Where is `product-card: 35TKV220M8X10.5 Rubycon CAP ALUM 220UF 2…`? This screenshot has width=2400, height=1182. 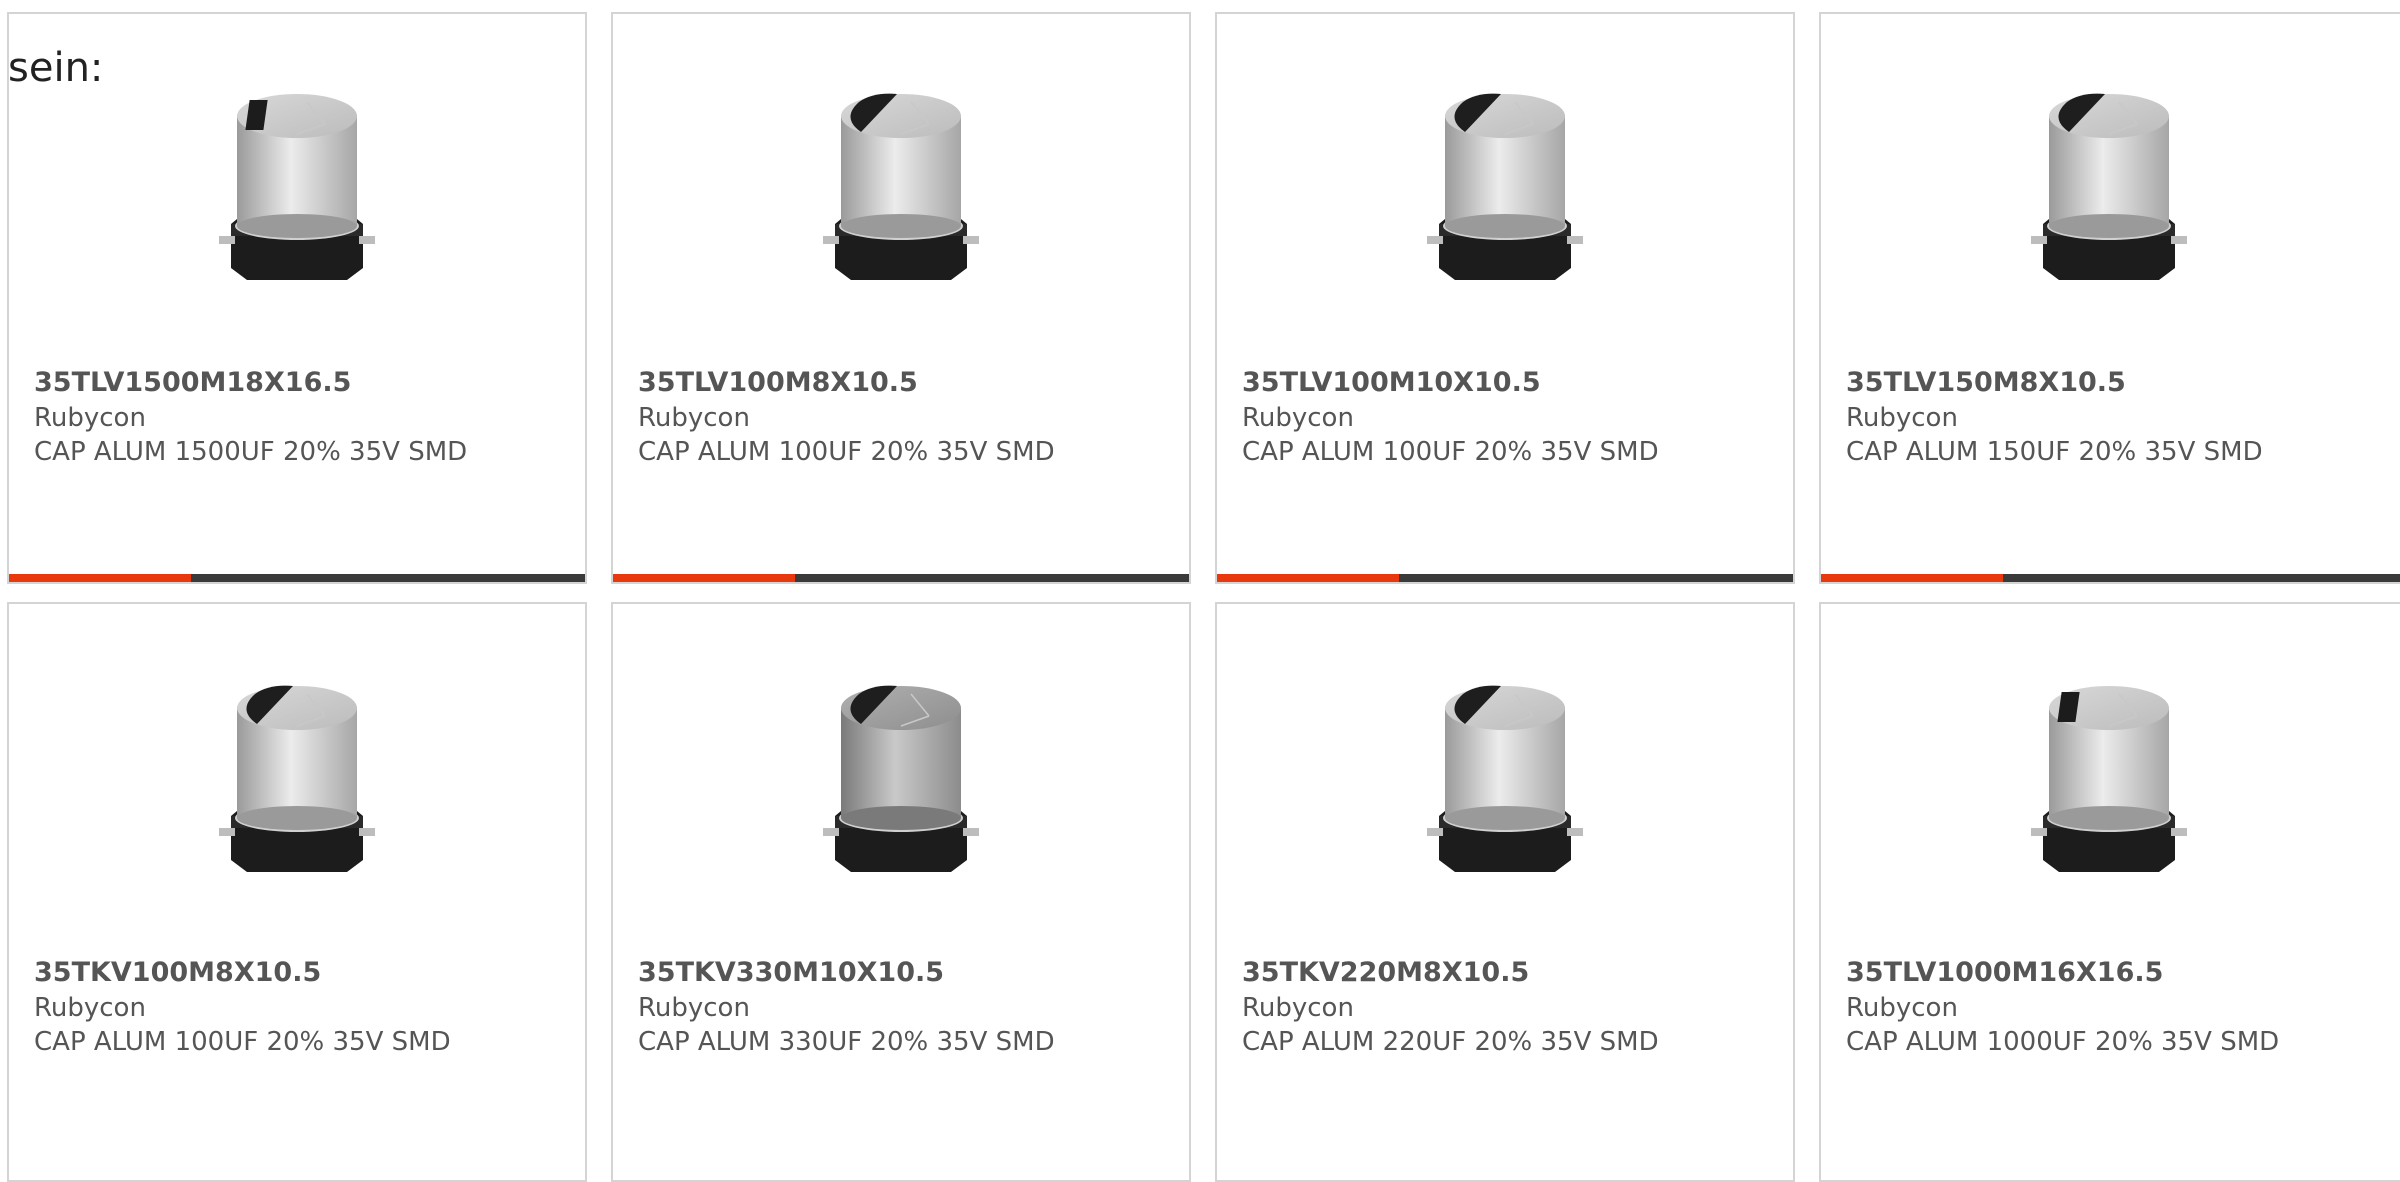 product-card: 35TKV220M8X10.5 Rubycon CAP ALUM 220UF 2… is located at coordinates (1505, 892).